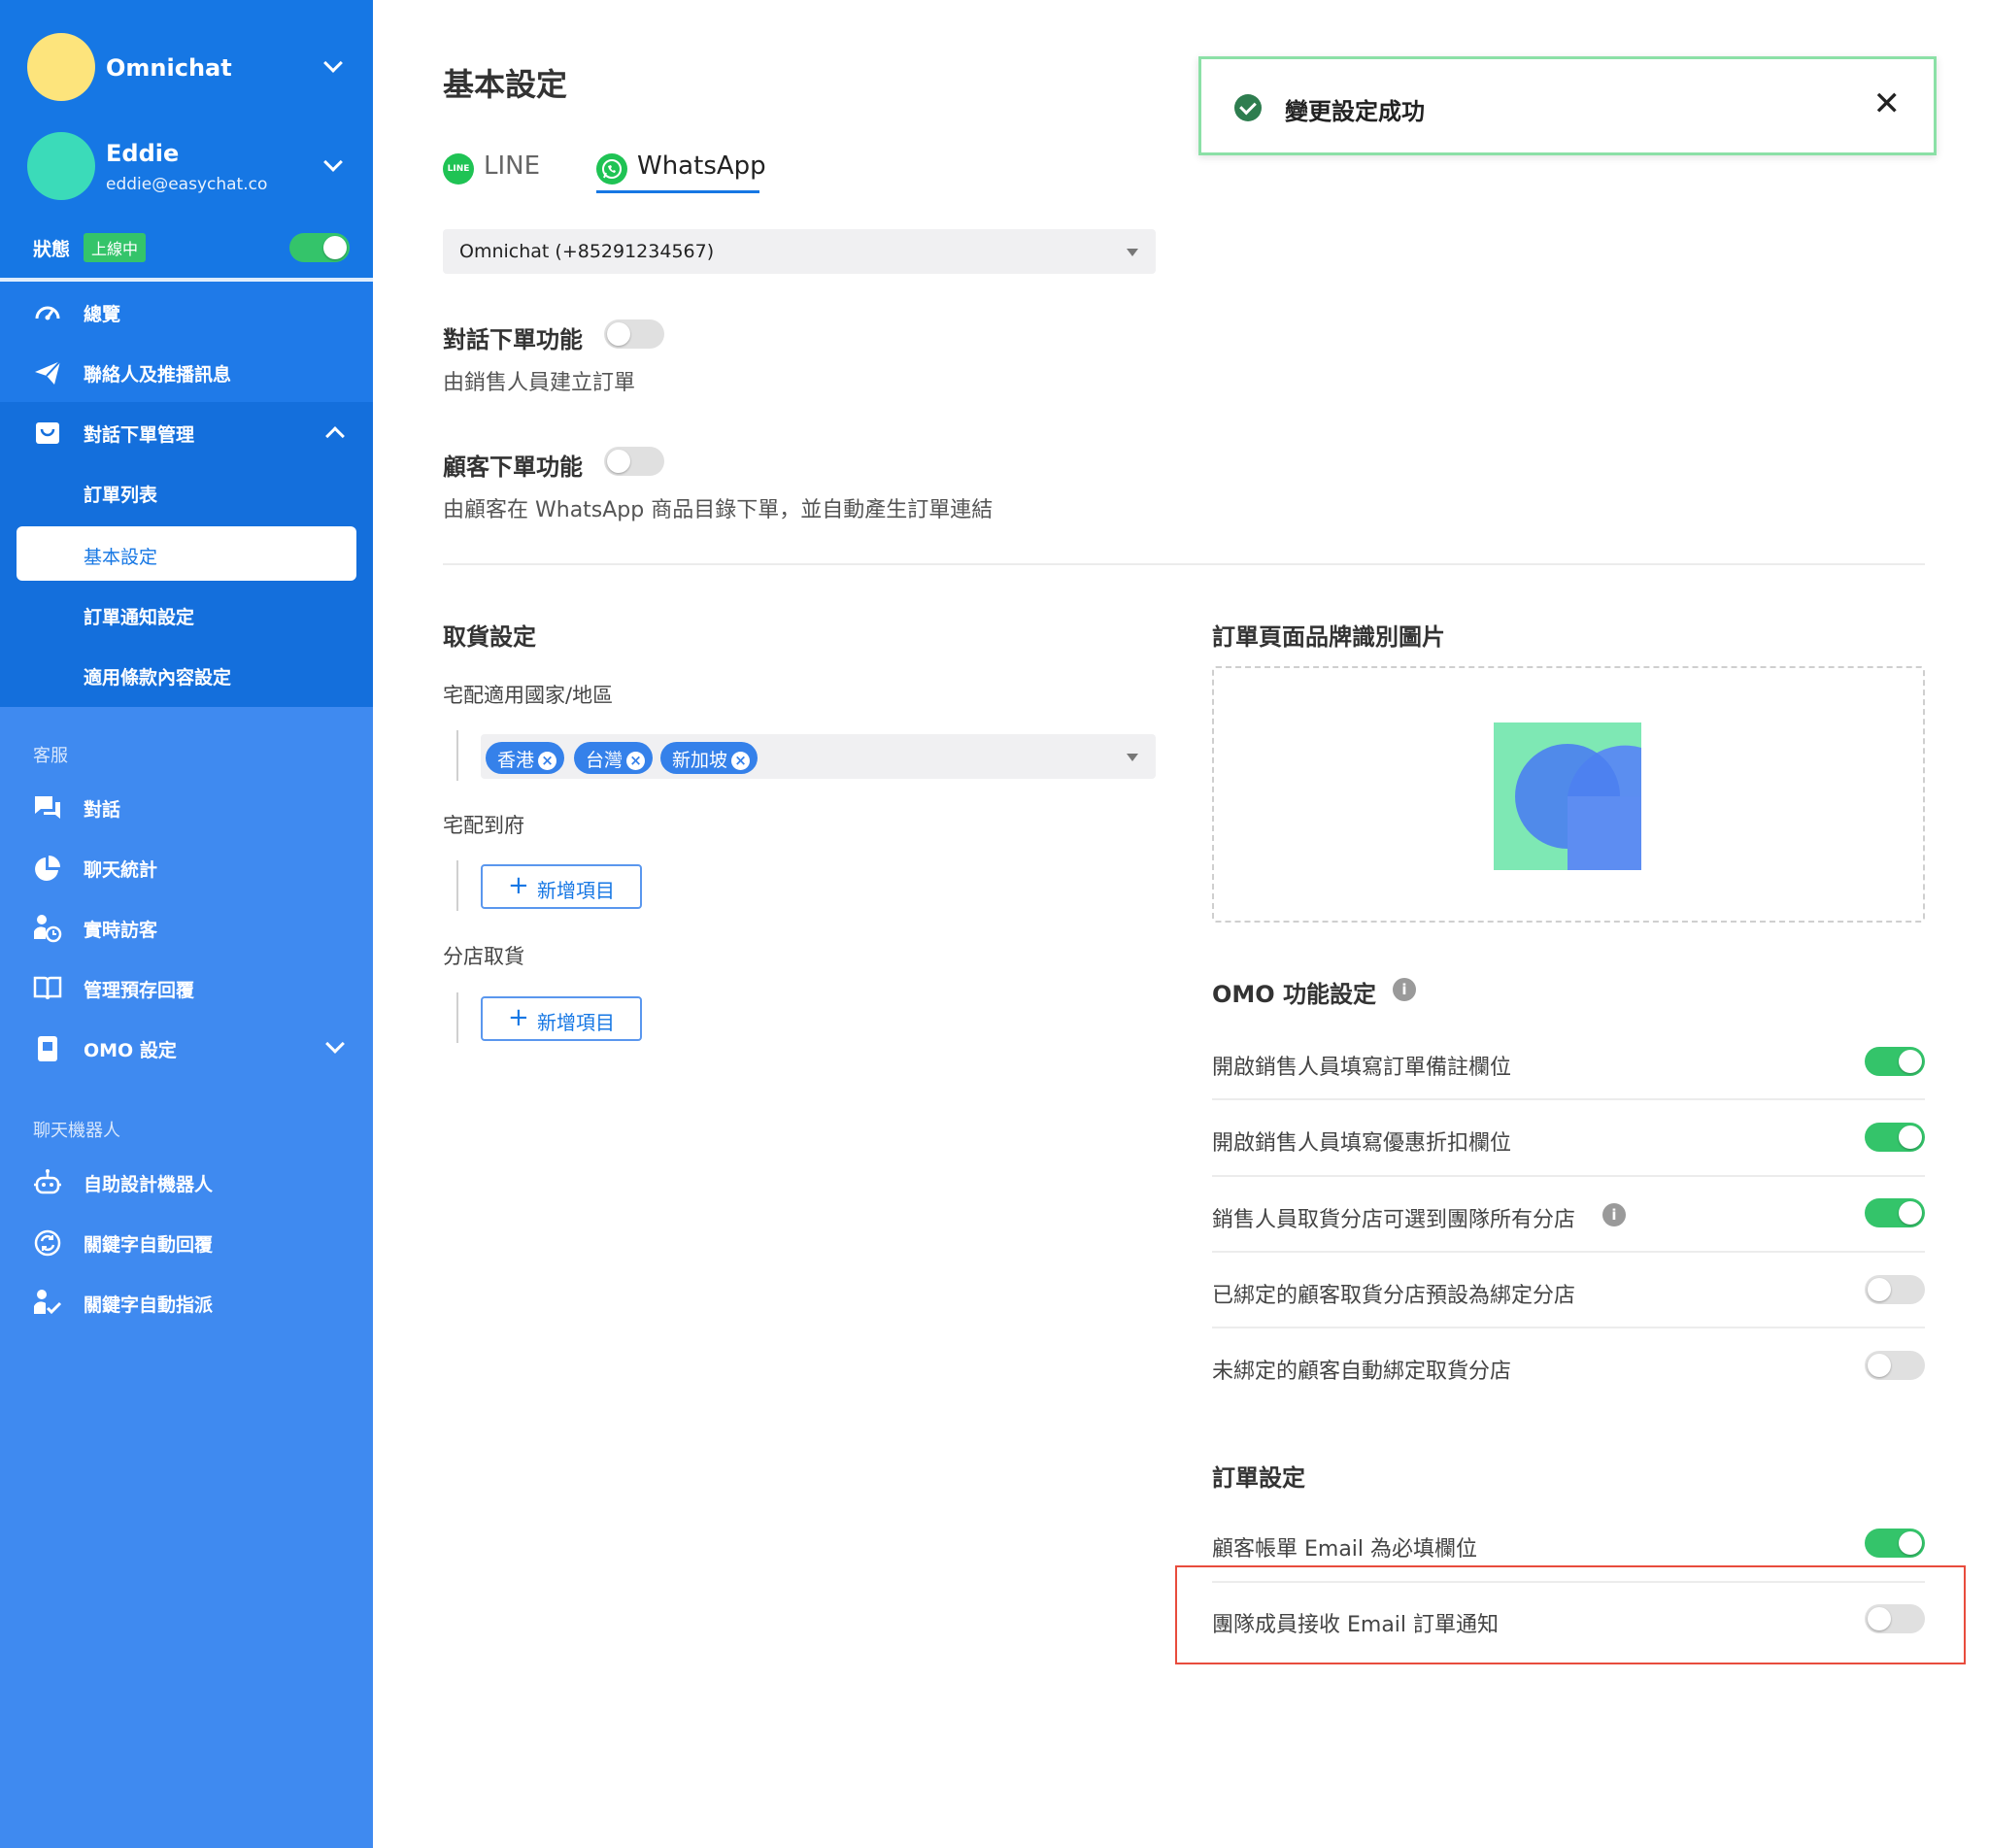  I want to click on brand-logo-image, so click(1567, 796).